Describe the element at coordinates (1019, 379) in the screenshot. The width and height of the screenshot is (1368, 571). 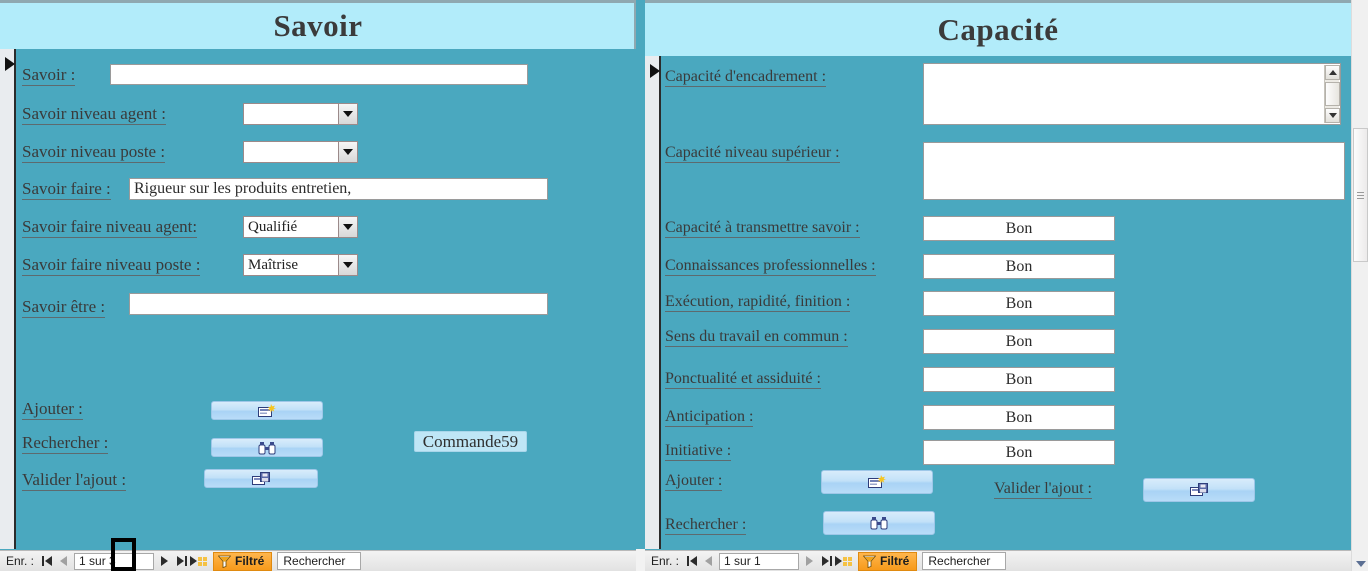
I see `input-ponctualite-assiduite: Bon` at that location.